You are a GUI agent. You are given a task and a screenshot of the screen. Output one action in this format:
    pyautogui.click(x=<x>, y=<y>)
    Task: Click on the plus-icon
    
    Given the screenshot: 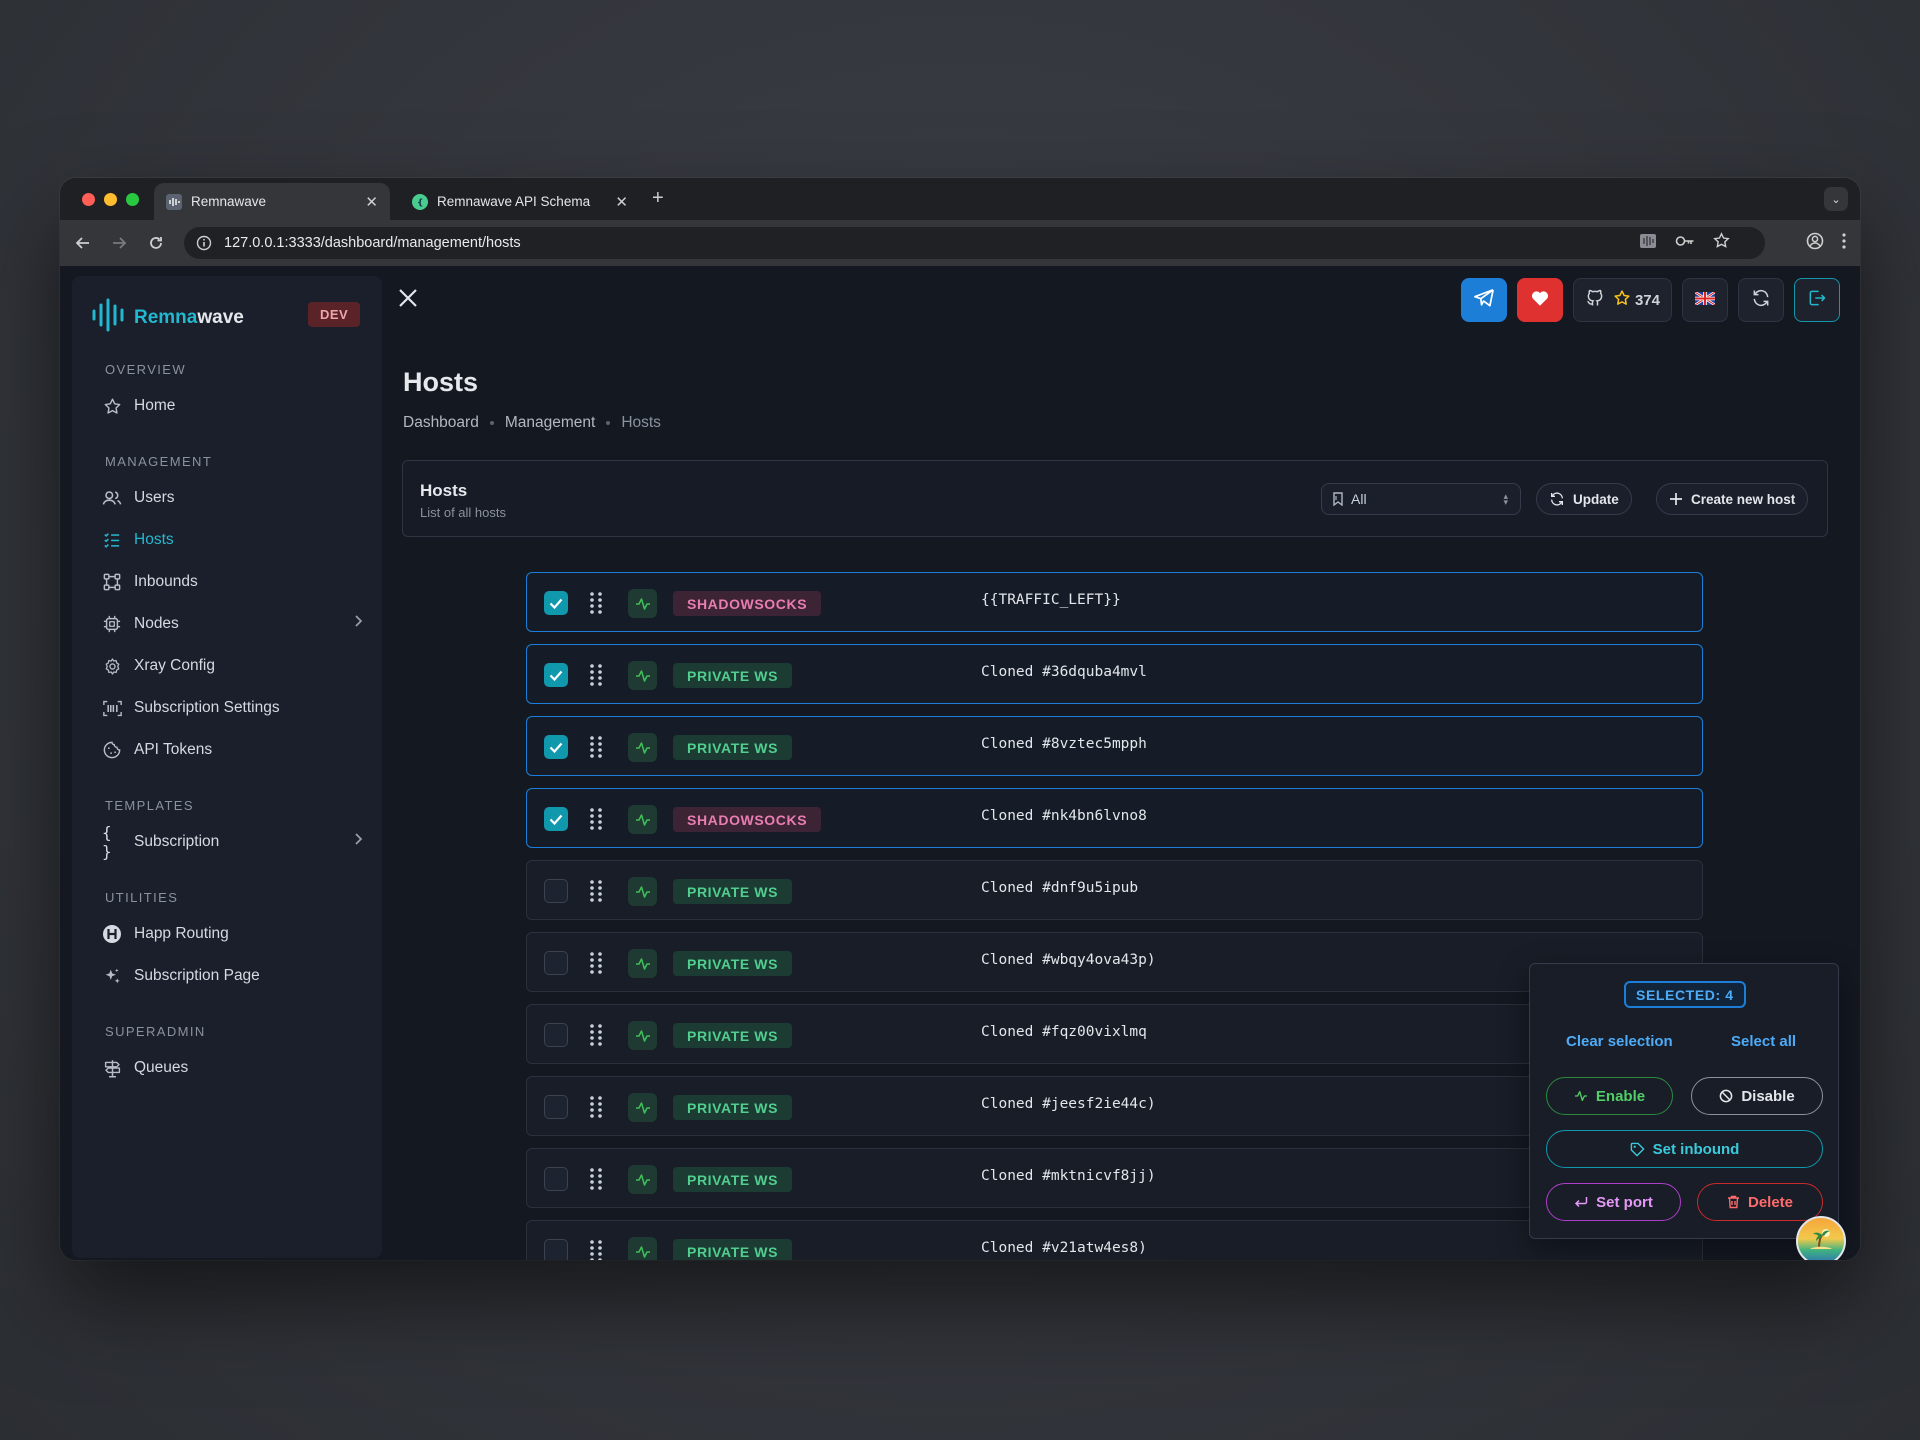 What is the action you would take?
    pyautogui.click(x=1676, y=499)
    